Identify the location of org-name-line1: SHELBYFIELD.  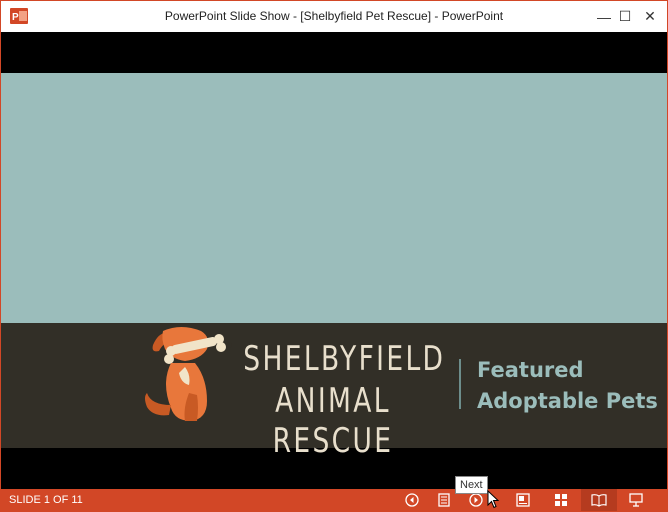
(344, 359).